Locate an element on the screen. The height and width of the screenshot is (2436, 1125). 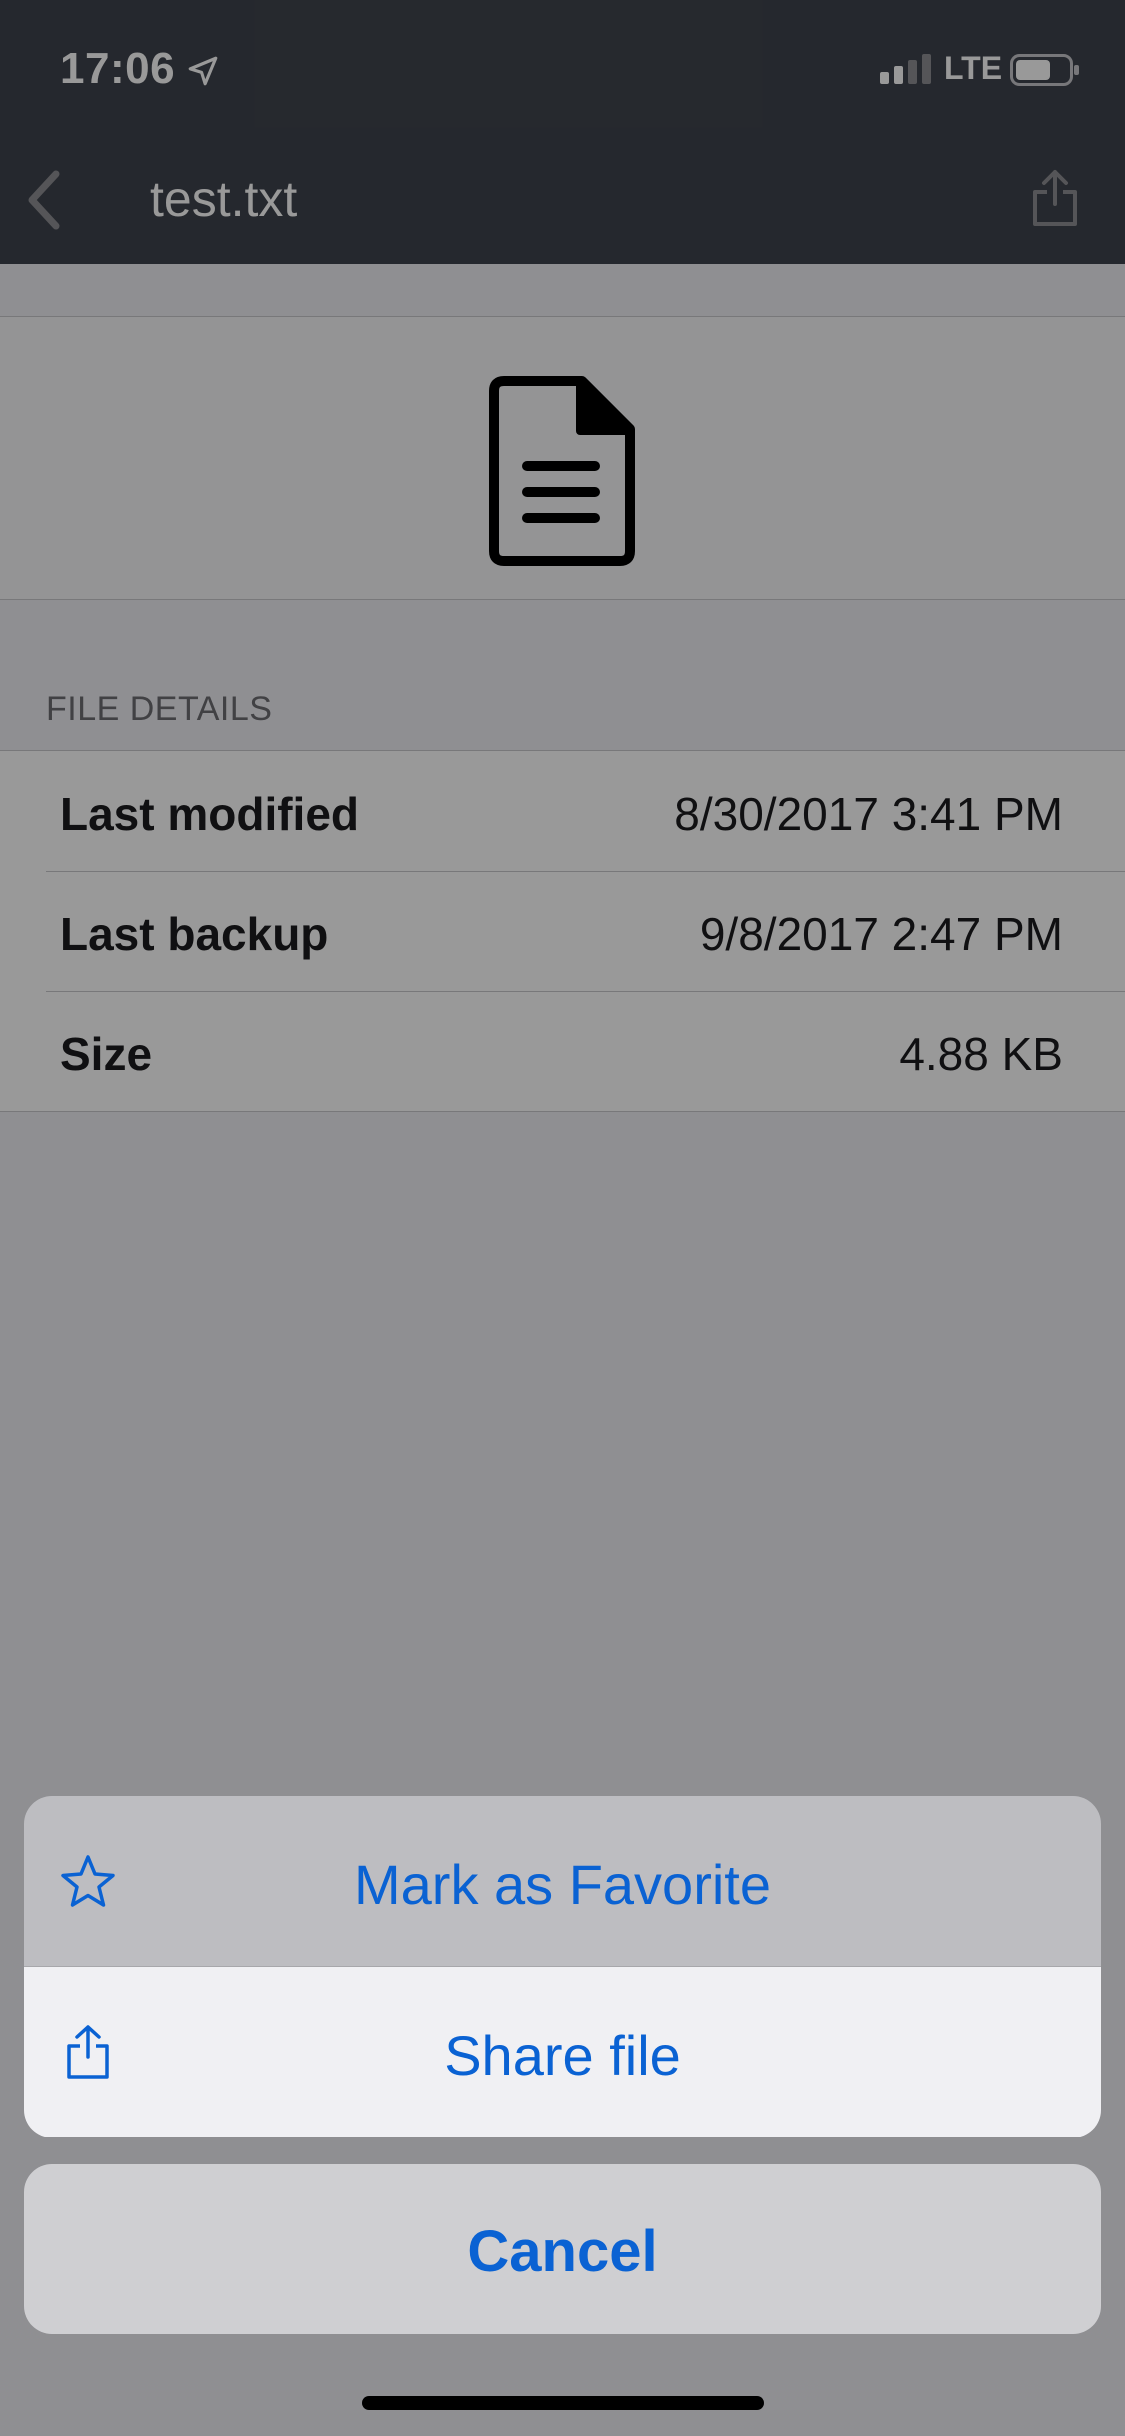
action-label: Mark as Favorite is located at coordinates (562, 1884).